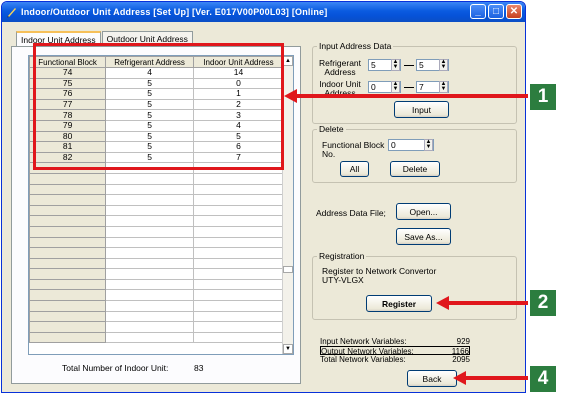 Image resolution: width=562 pixels, height=396 pixels. Describe the element at coordinates (395, 87) in the screenshot. I see `indoor-from-spinner: ▲ ▼` at that location.